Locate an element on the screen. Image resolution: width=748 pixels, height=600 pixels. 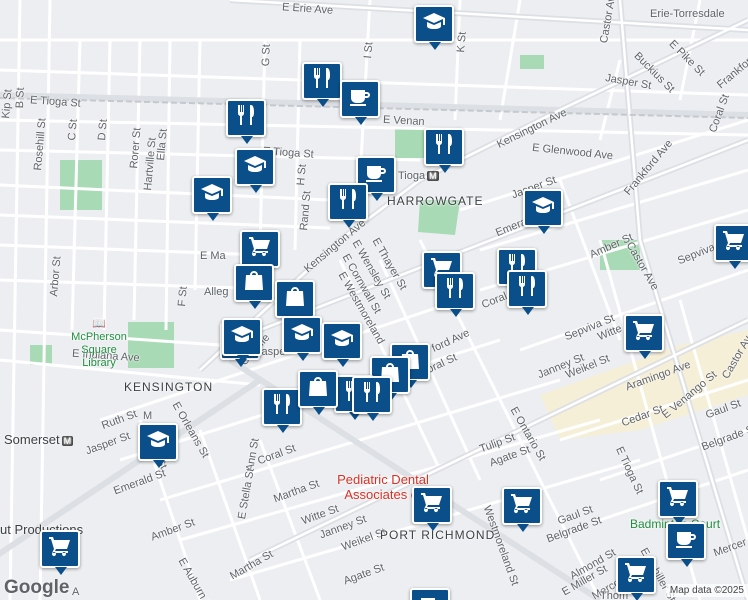
street-label: C St is located at coordinates (73, 130).